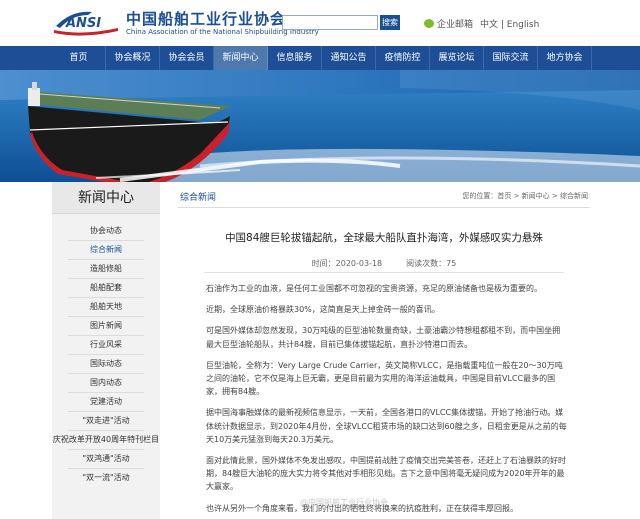 Image resolution: width=640 pixels, height=519 pixels. What do you see at coordinates (106, 459) in the screenshot?
I see `sidebar-item-double-link: "双鸿通"活动` at bounding box center [106, 459].